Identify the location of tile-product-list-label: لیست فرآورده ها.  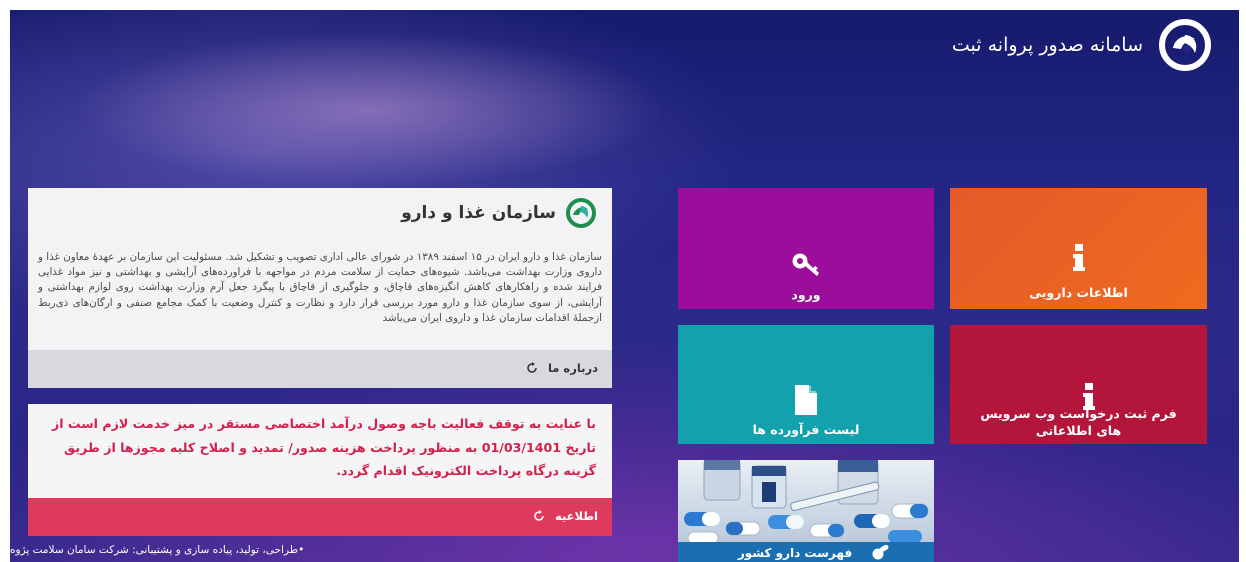
(806, 429).